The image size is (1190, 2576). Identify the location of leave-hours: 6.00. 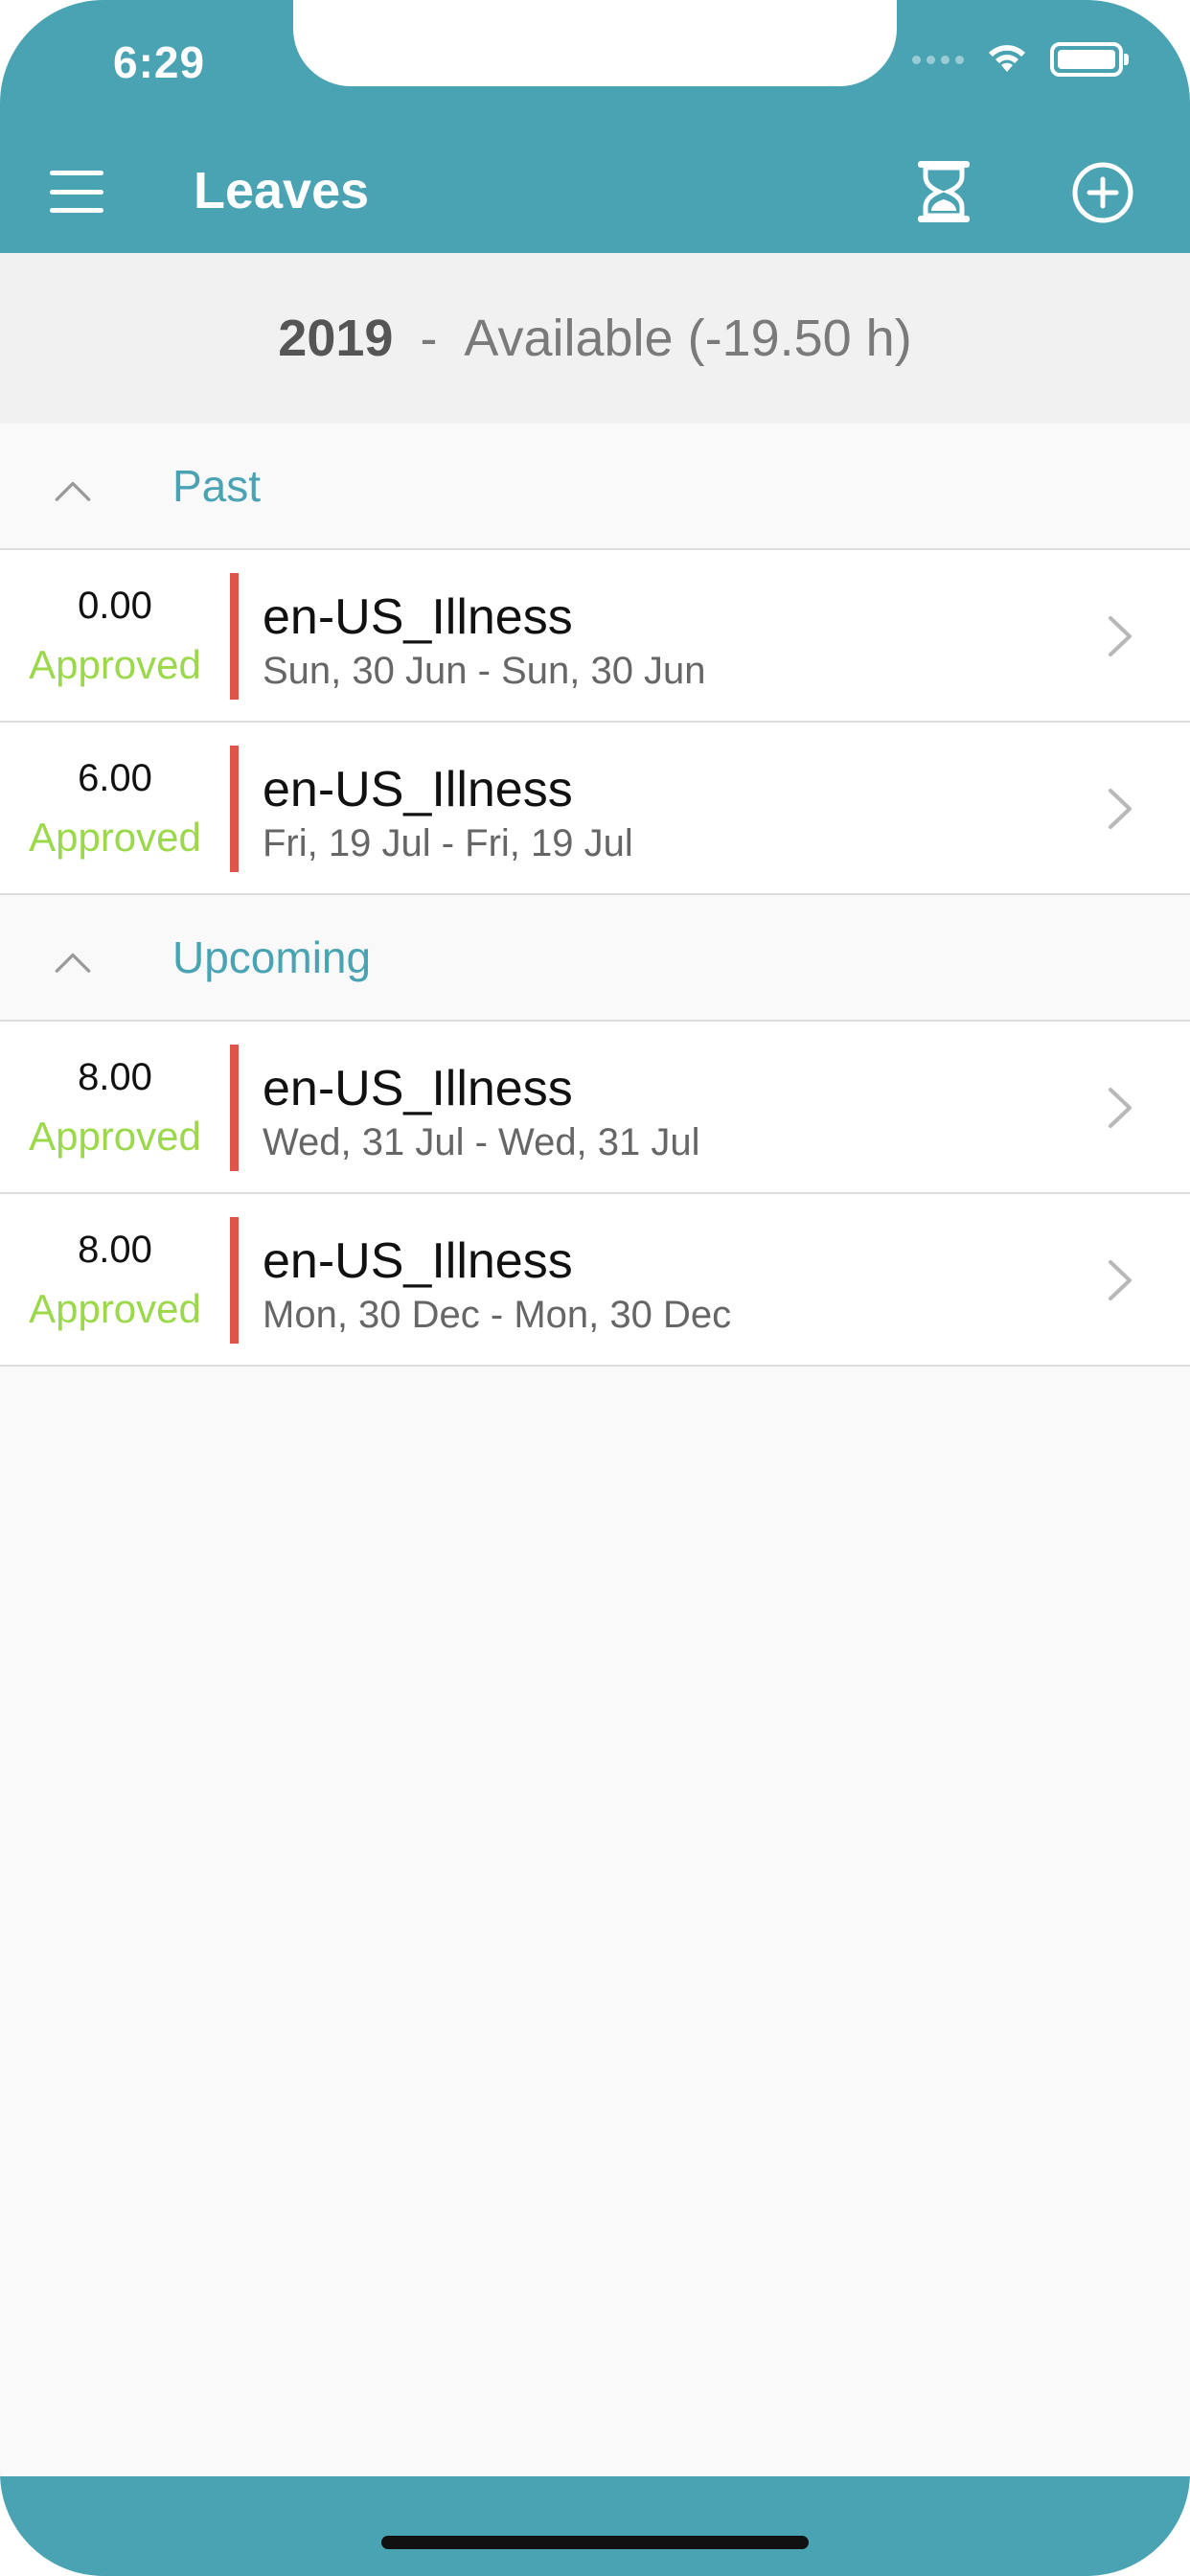
(115, 778).